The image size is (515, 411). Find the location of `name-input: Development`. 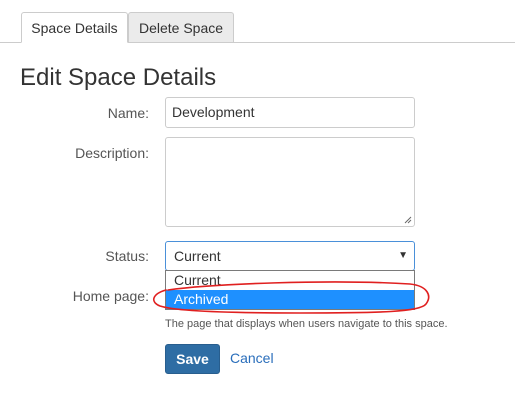

name-input: Development is located at coordinates (290, 112).